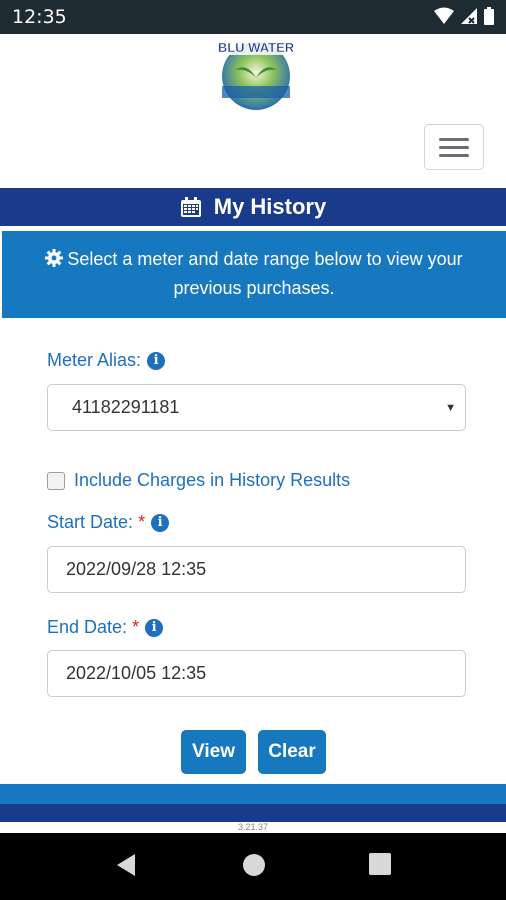 Image resolution: width=506 pixels, height=900 pixels. Describe the element at coordinates (489, 16) in the screenshot. I see `battery-icon` at that location.